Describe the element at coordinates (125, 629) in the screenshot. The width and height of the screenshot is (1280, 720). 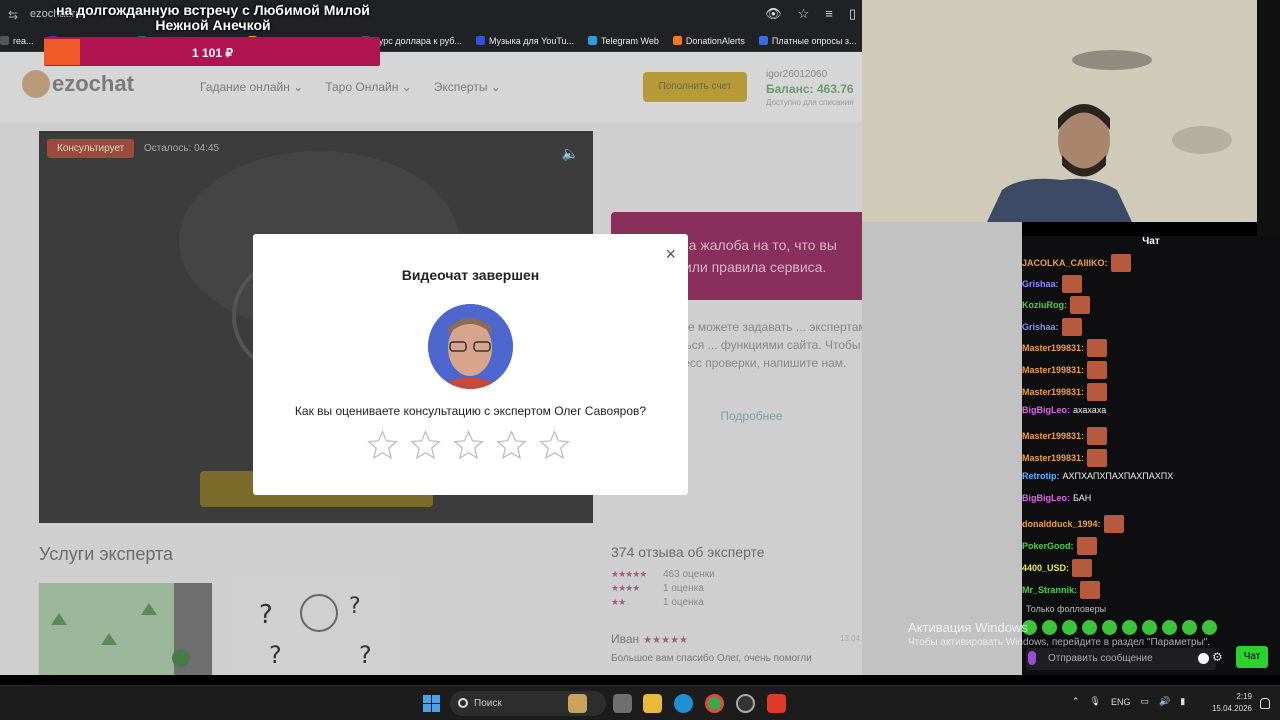
I see `service-card-map` at that location.